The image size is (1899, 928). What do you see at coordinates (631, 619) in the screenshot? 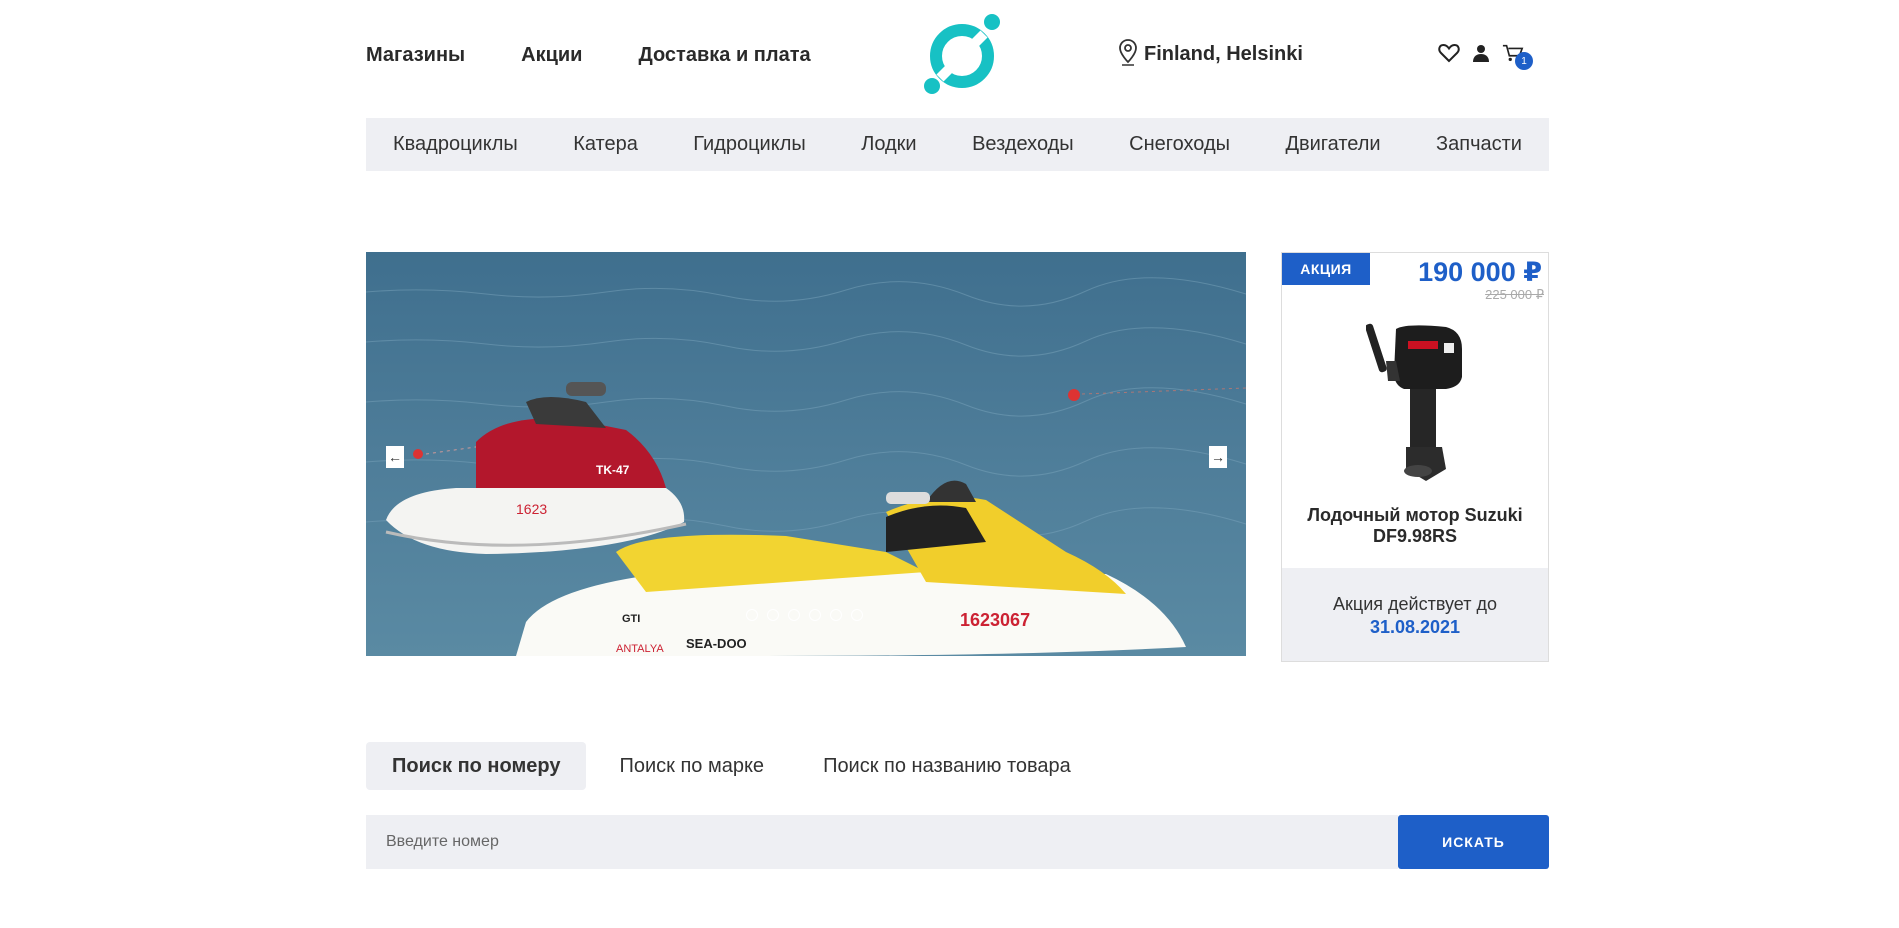
I see `svg-text: GTI` at bounding box center [631, 619].